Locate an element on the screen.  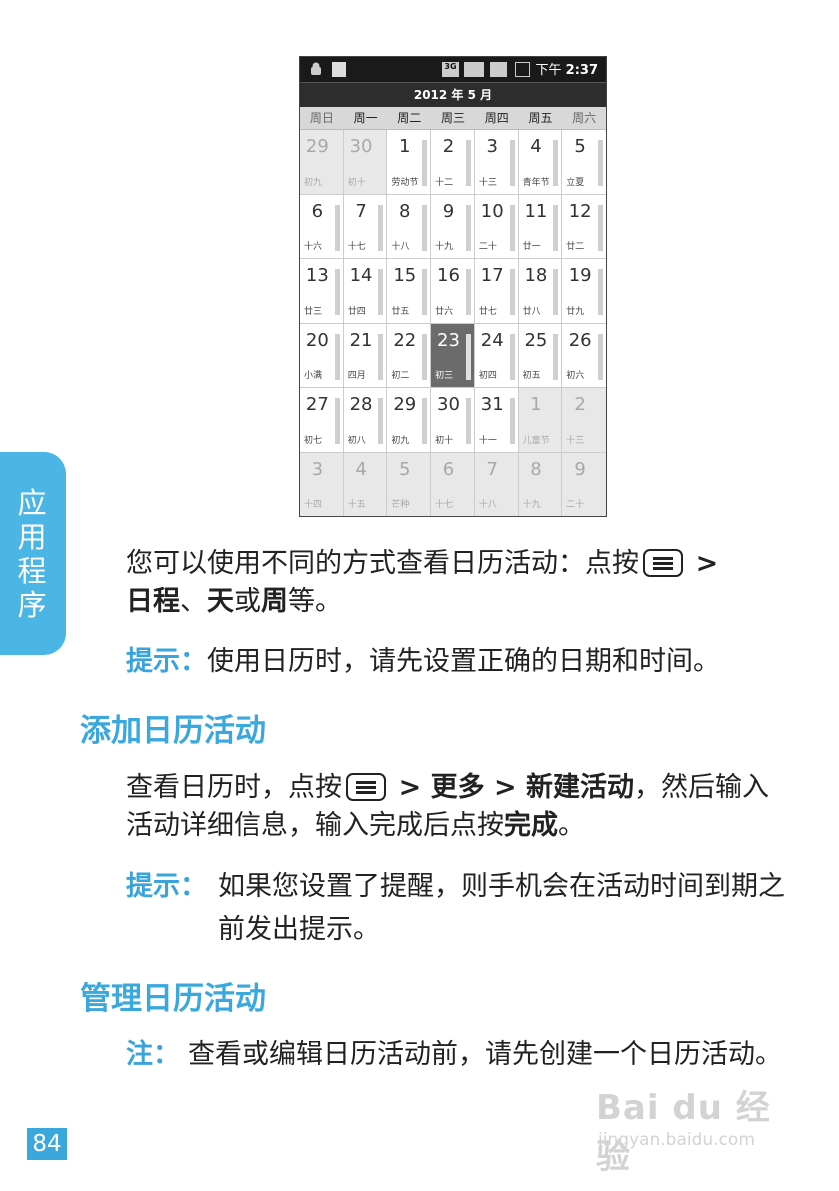
calendar-day: 2 十二 is located at coordinates (453, 162).